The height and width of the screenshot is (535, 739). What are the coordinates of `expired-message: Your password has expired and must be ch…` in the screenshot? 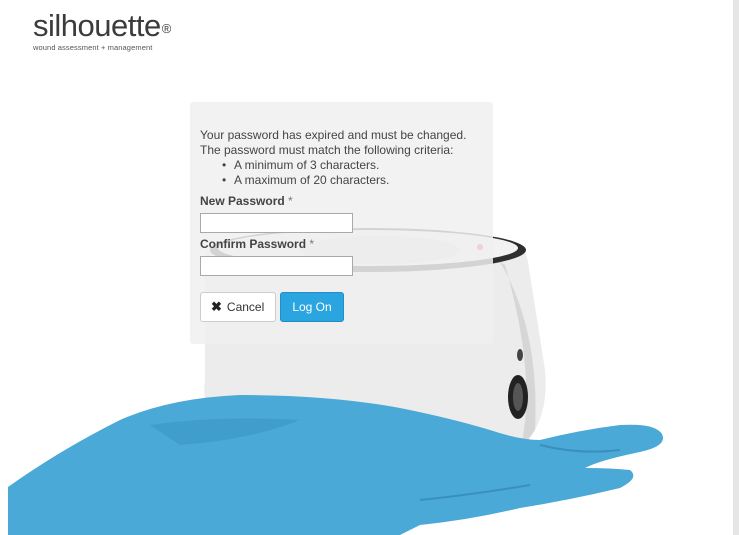 It's located at (333, 135).